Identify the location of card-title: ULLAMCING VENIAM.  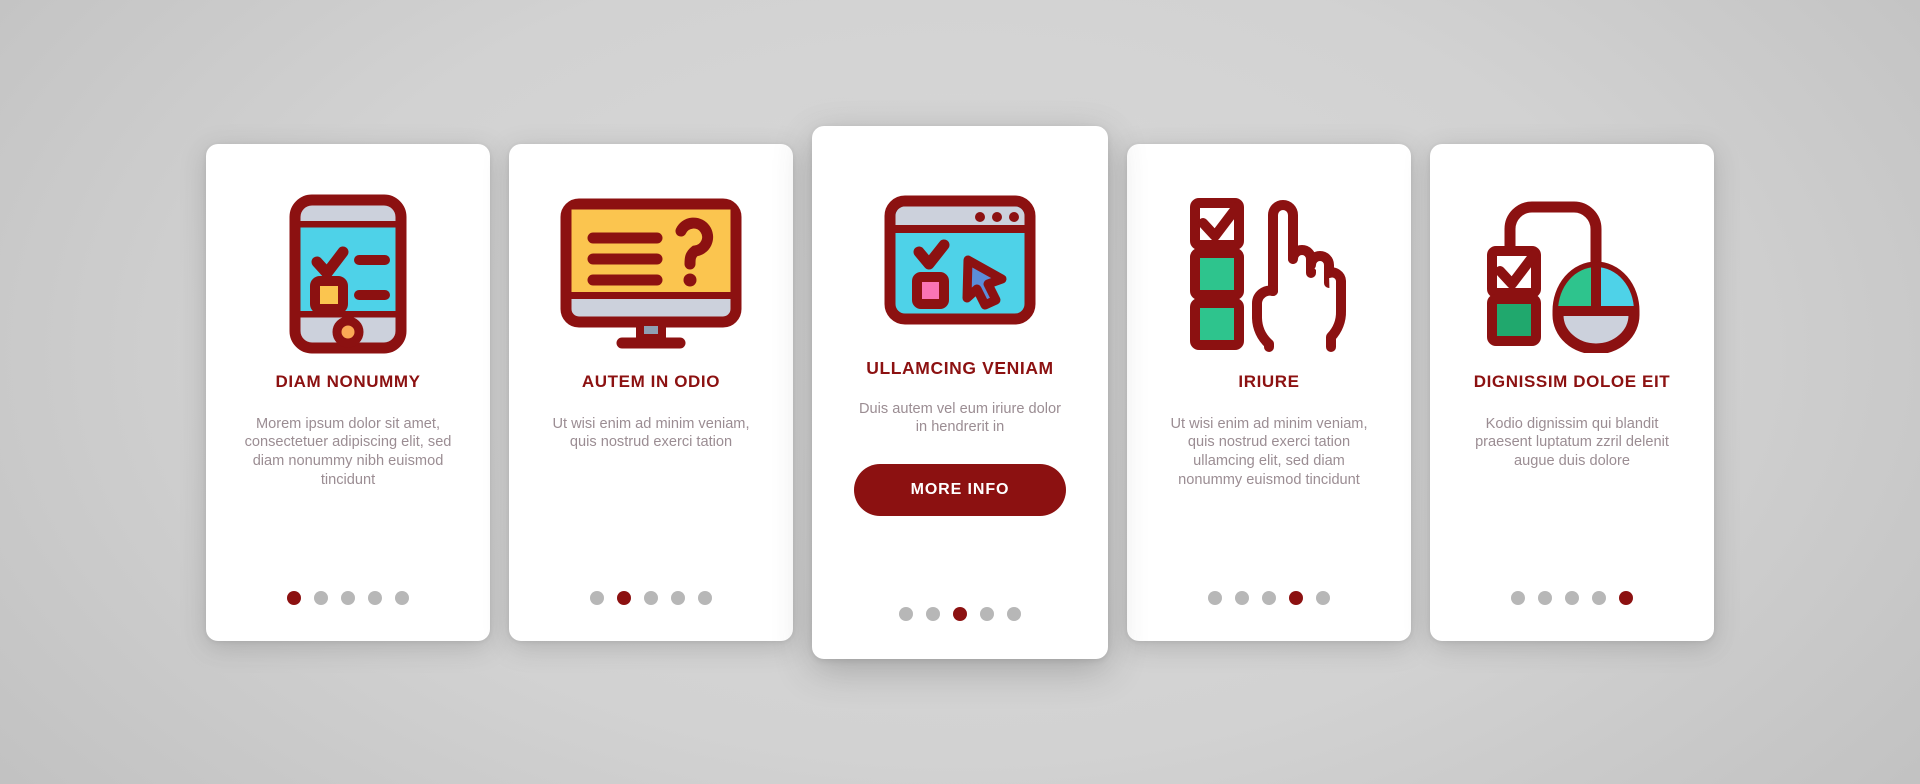
(960, 367).